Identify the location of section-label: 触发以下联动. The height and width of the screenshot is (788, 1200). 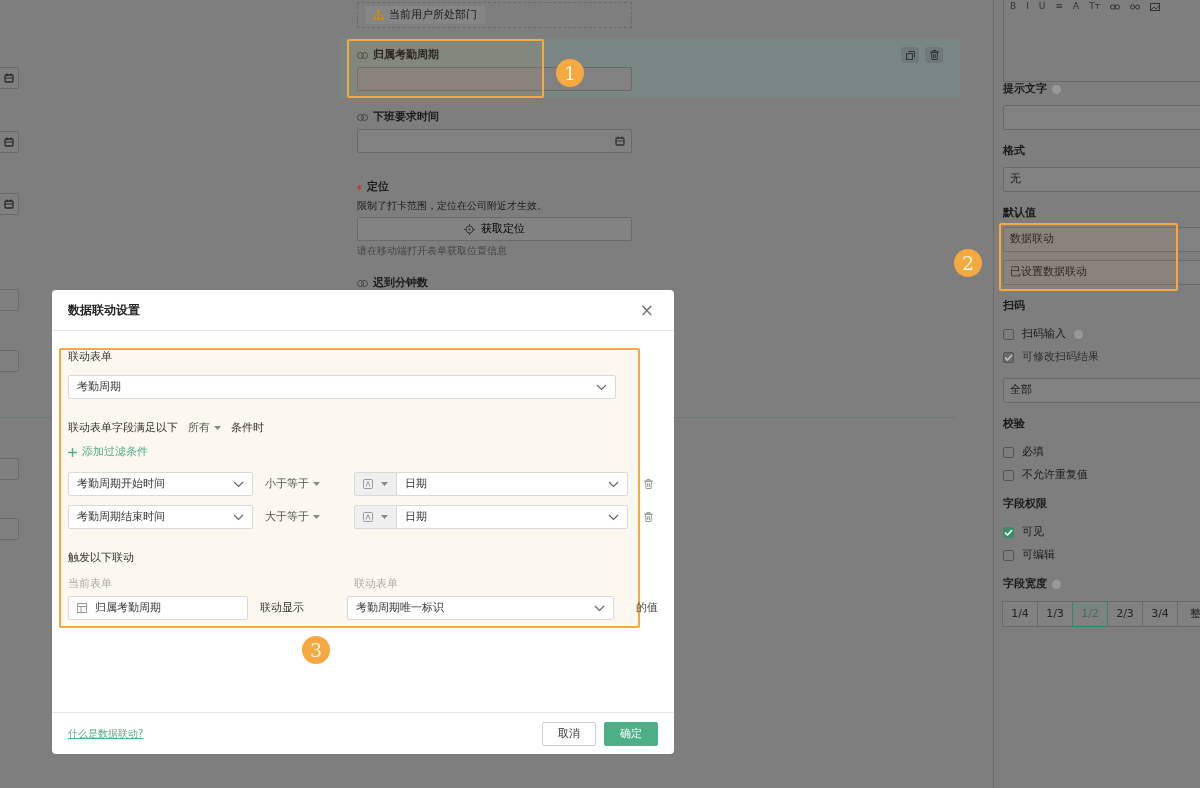
(101, 558).